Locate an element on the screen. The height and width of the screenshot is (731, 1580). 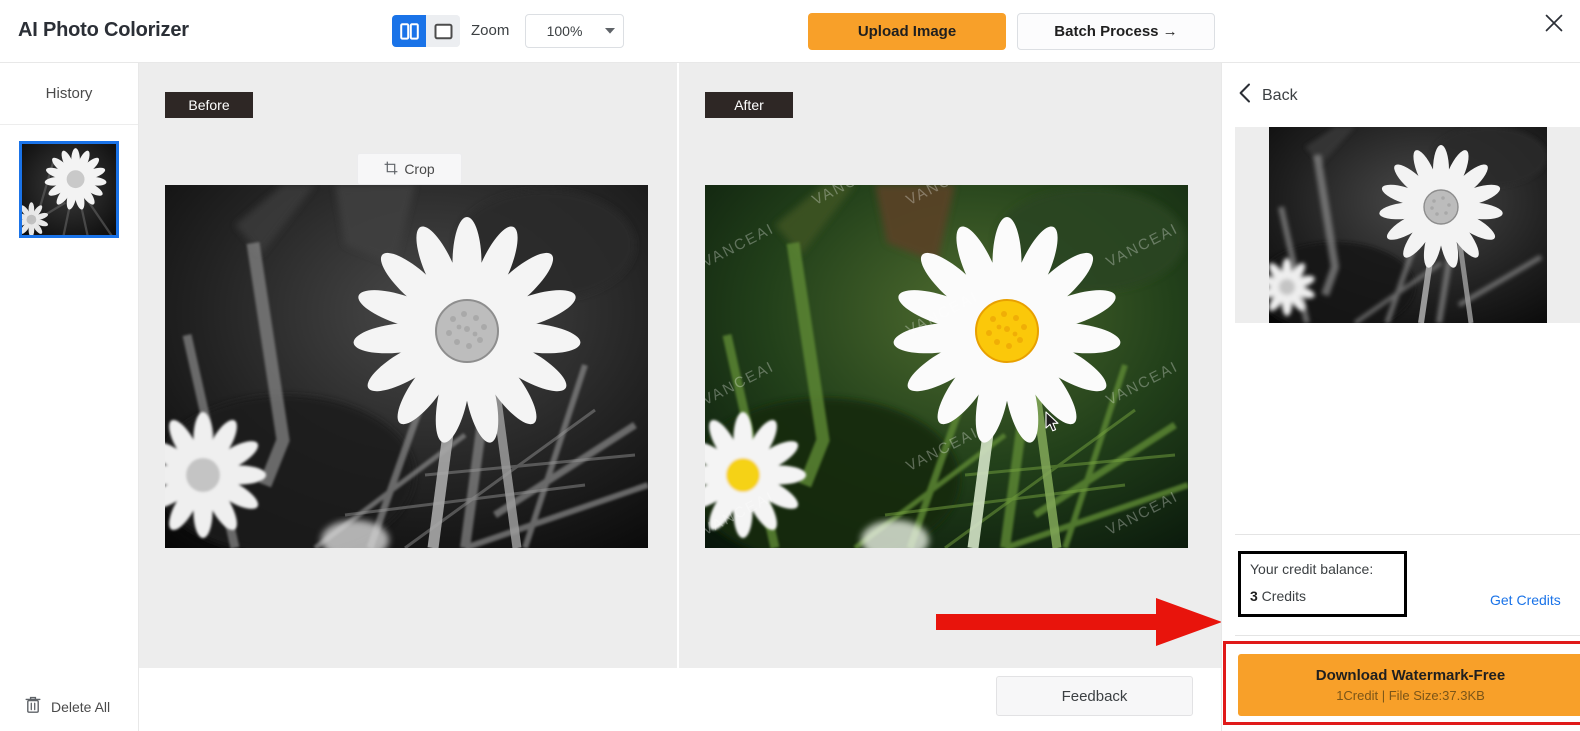
delete-all-button: Delete All is located at coordinates (69, 707).